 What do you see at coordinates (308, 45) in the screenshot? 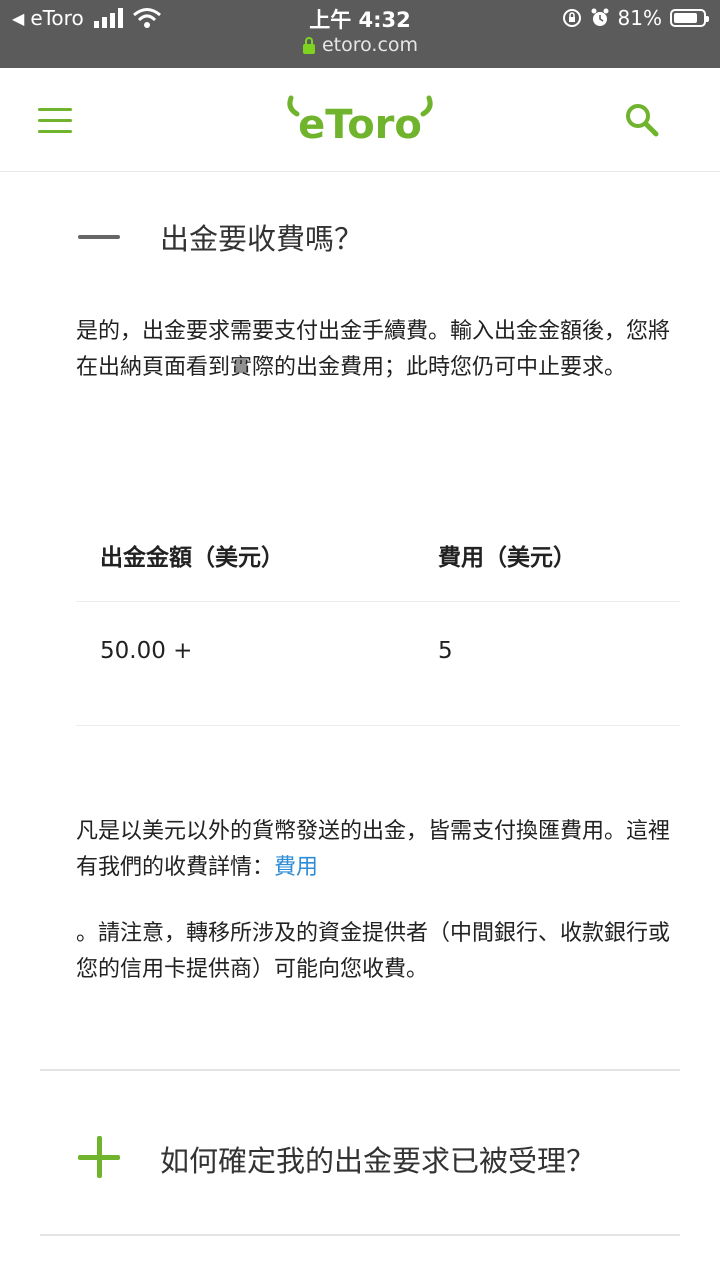
I see `lock-icon` at bounding box center [308, 45].